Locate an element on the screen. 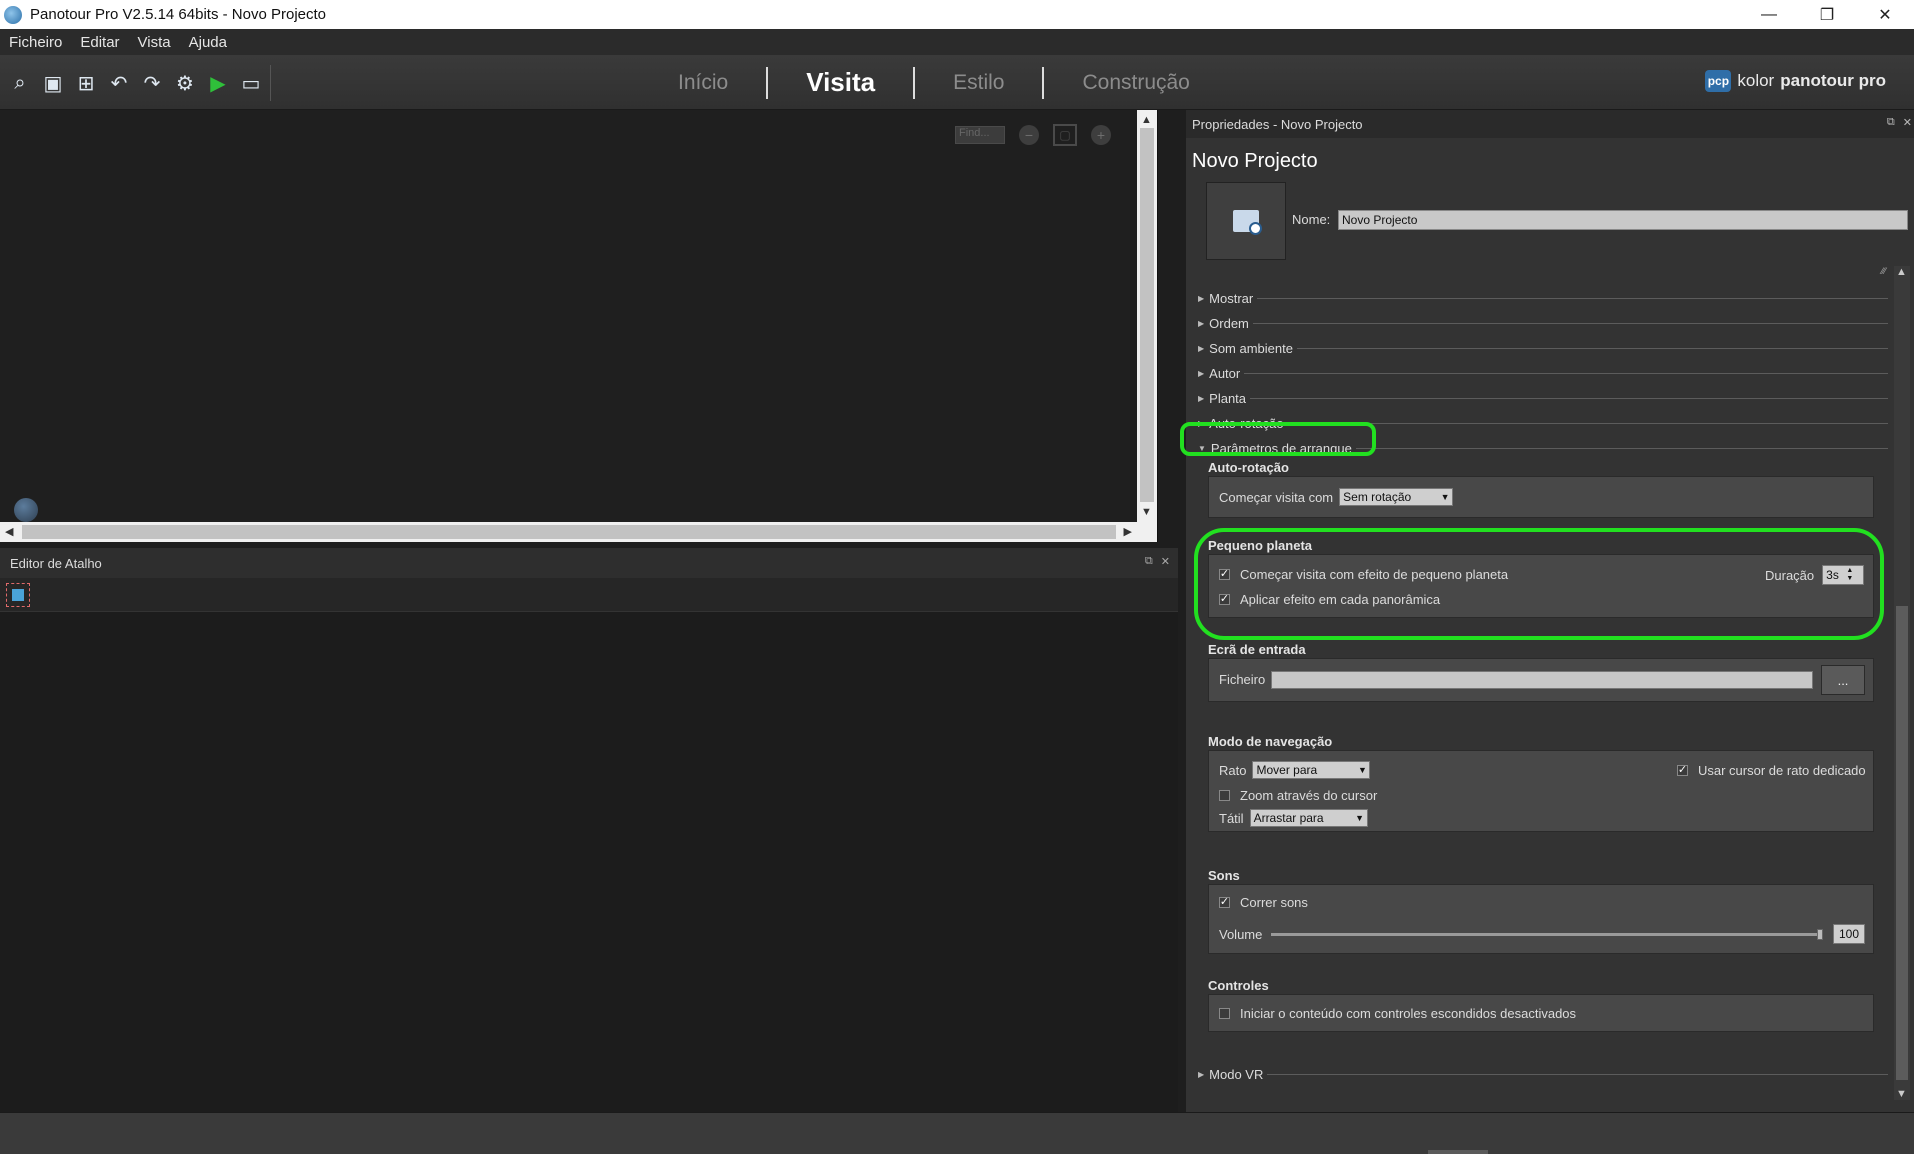 The image size is (1914, 1154). menu-vista: Vista is located at coordinates (154, 42).